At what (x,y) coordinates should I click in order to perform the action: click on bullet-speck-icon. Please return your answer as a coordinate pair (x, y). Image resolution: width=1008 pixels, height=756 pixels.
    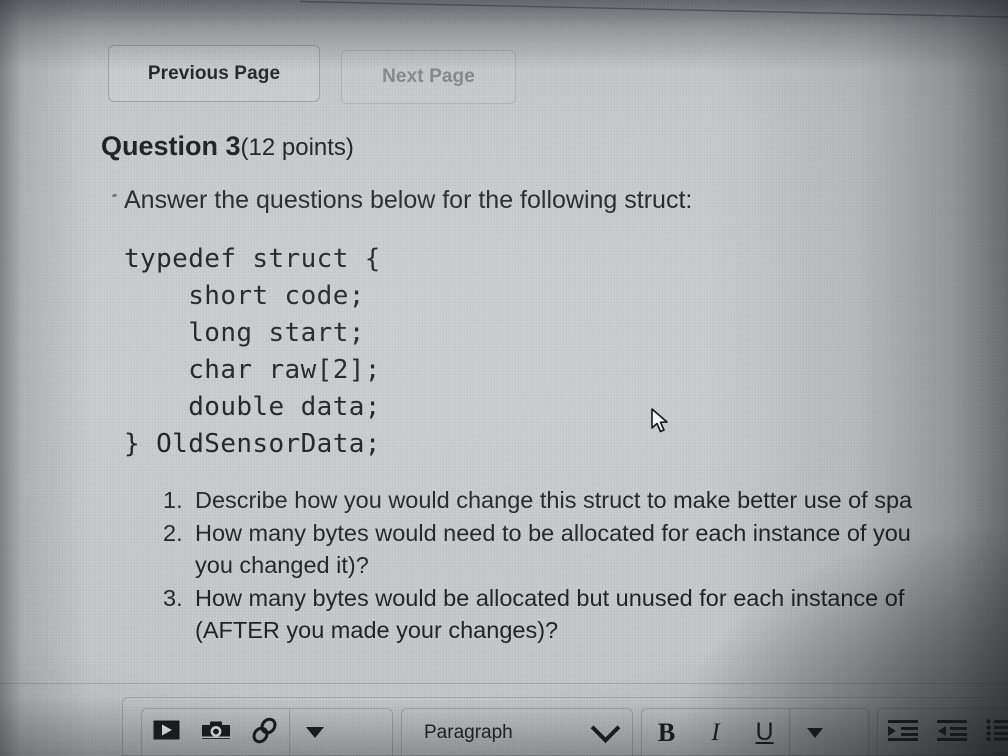
    Looking at the image, I should click on (114, 195).